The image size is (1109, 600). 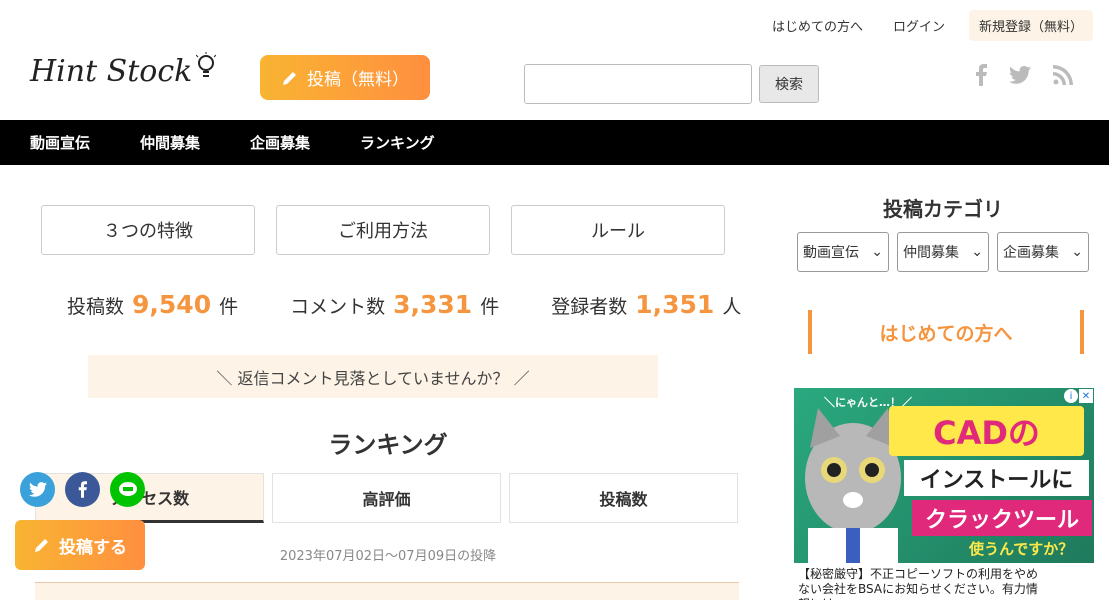 What do you see at coordinates (386, 498) in the screenshot?
I see `tab-rating: 高評価` at bounding box center [386, 498].